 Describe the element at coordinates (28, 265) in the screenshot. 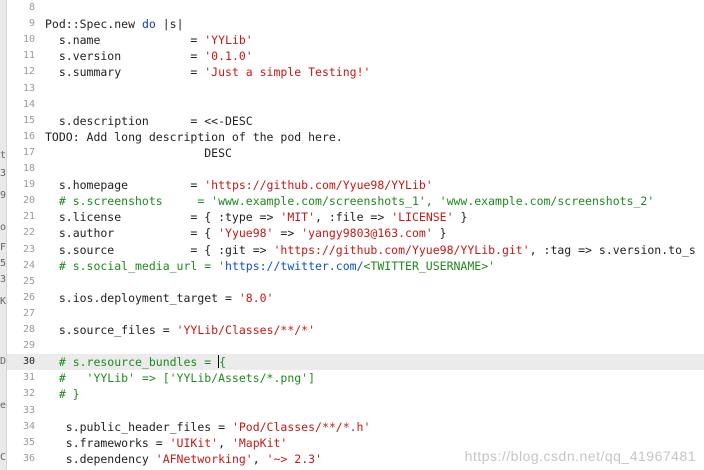

I see `line-number: 24` at that location.